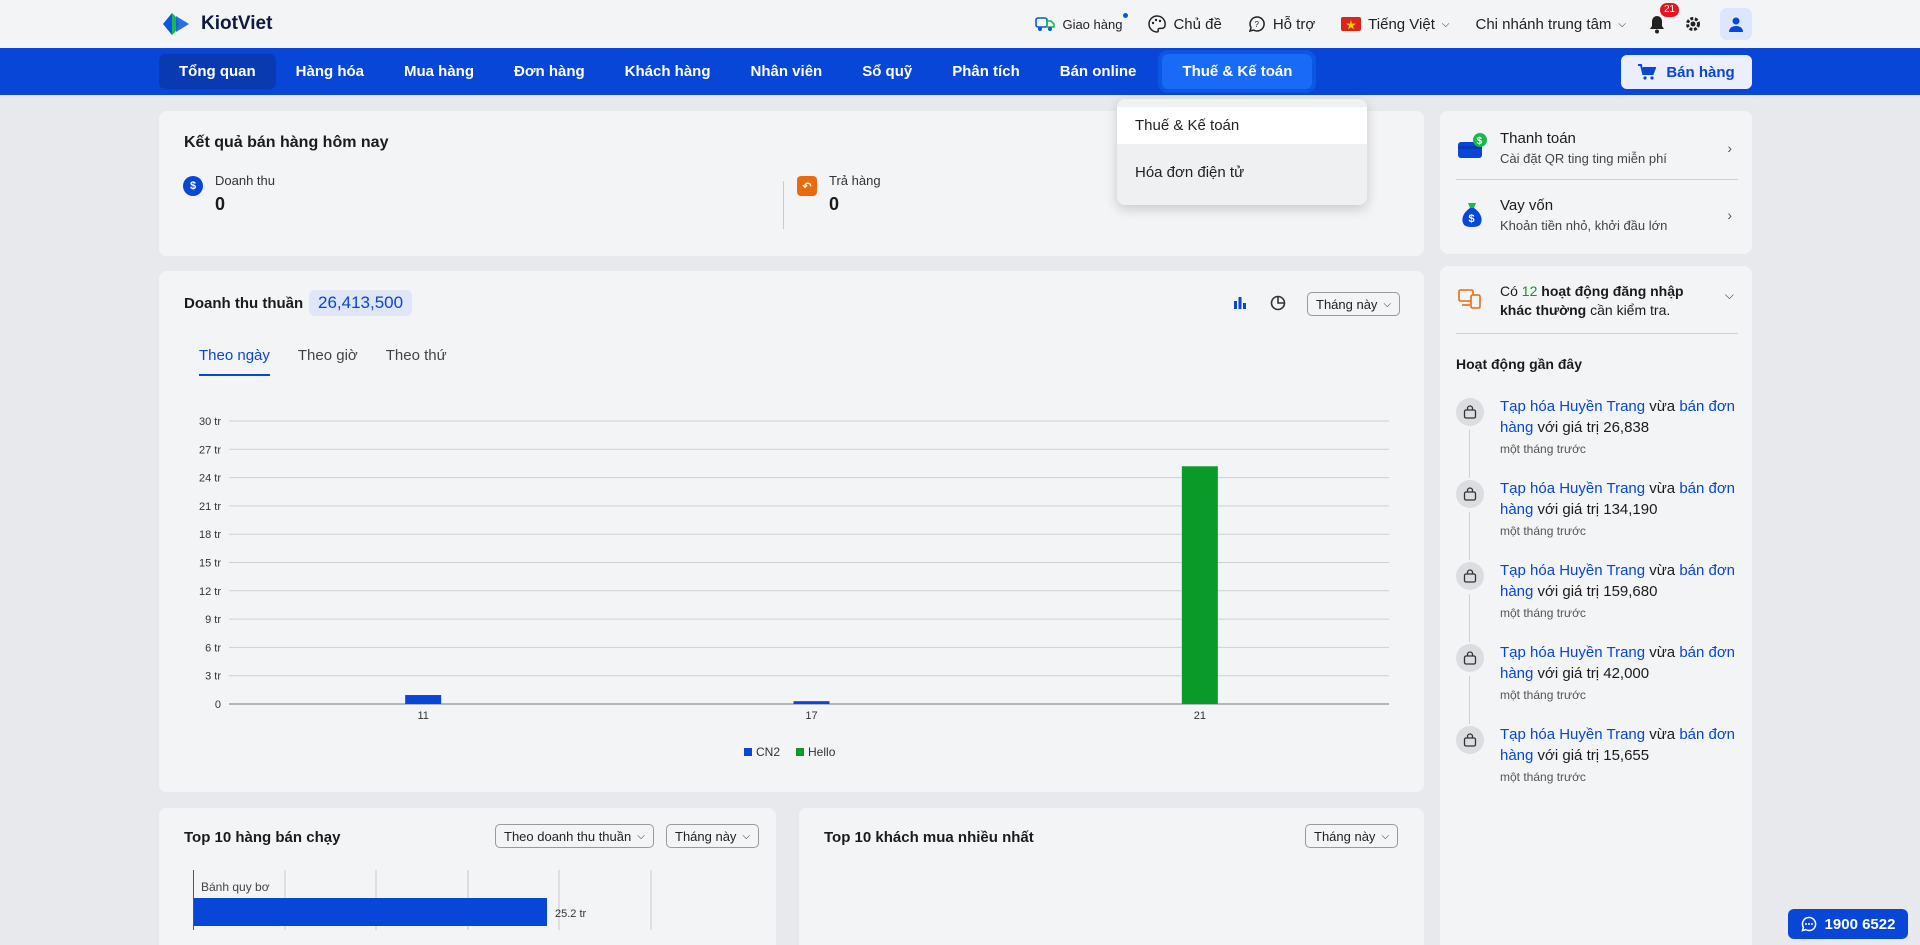 This screenshot has height=945, width=1920. What do you see at coordinates (789, 752) in the screenshot?
I see `chart-legend: CN2 Hello` at bounding box center [789, 752].